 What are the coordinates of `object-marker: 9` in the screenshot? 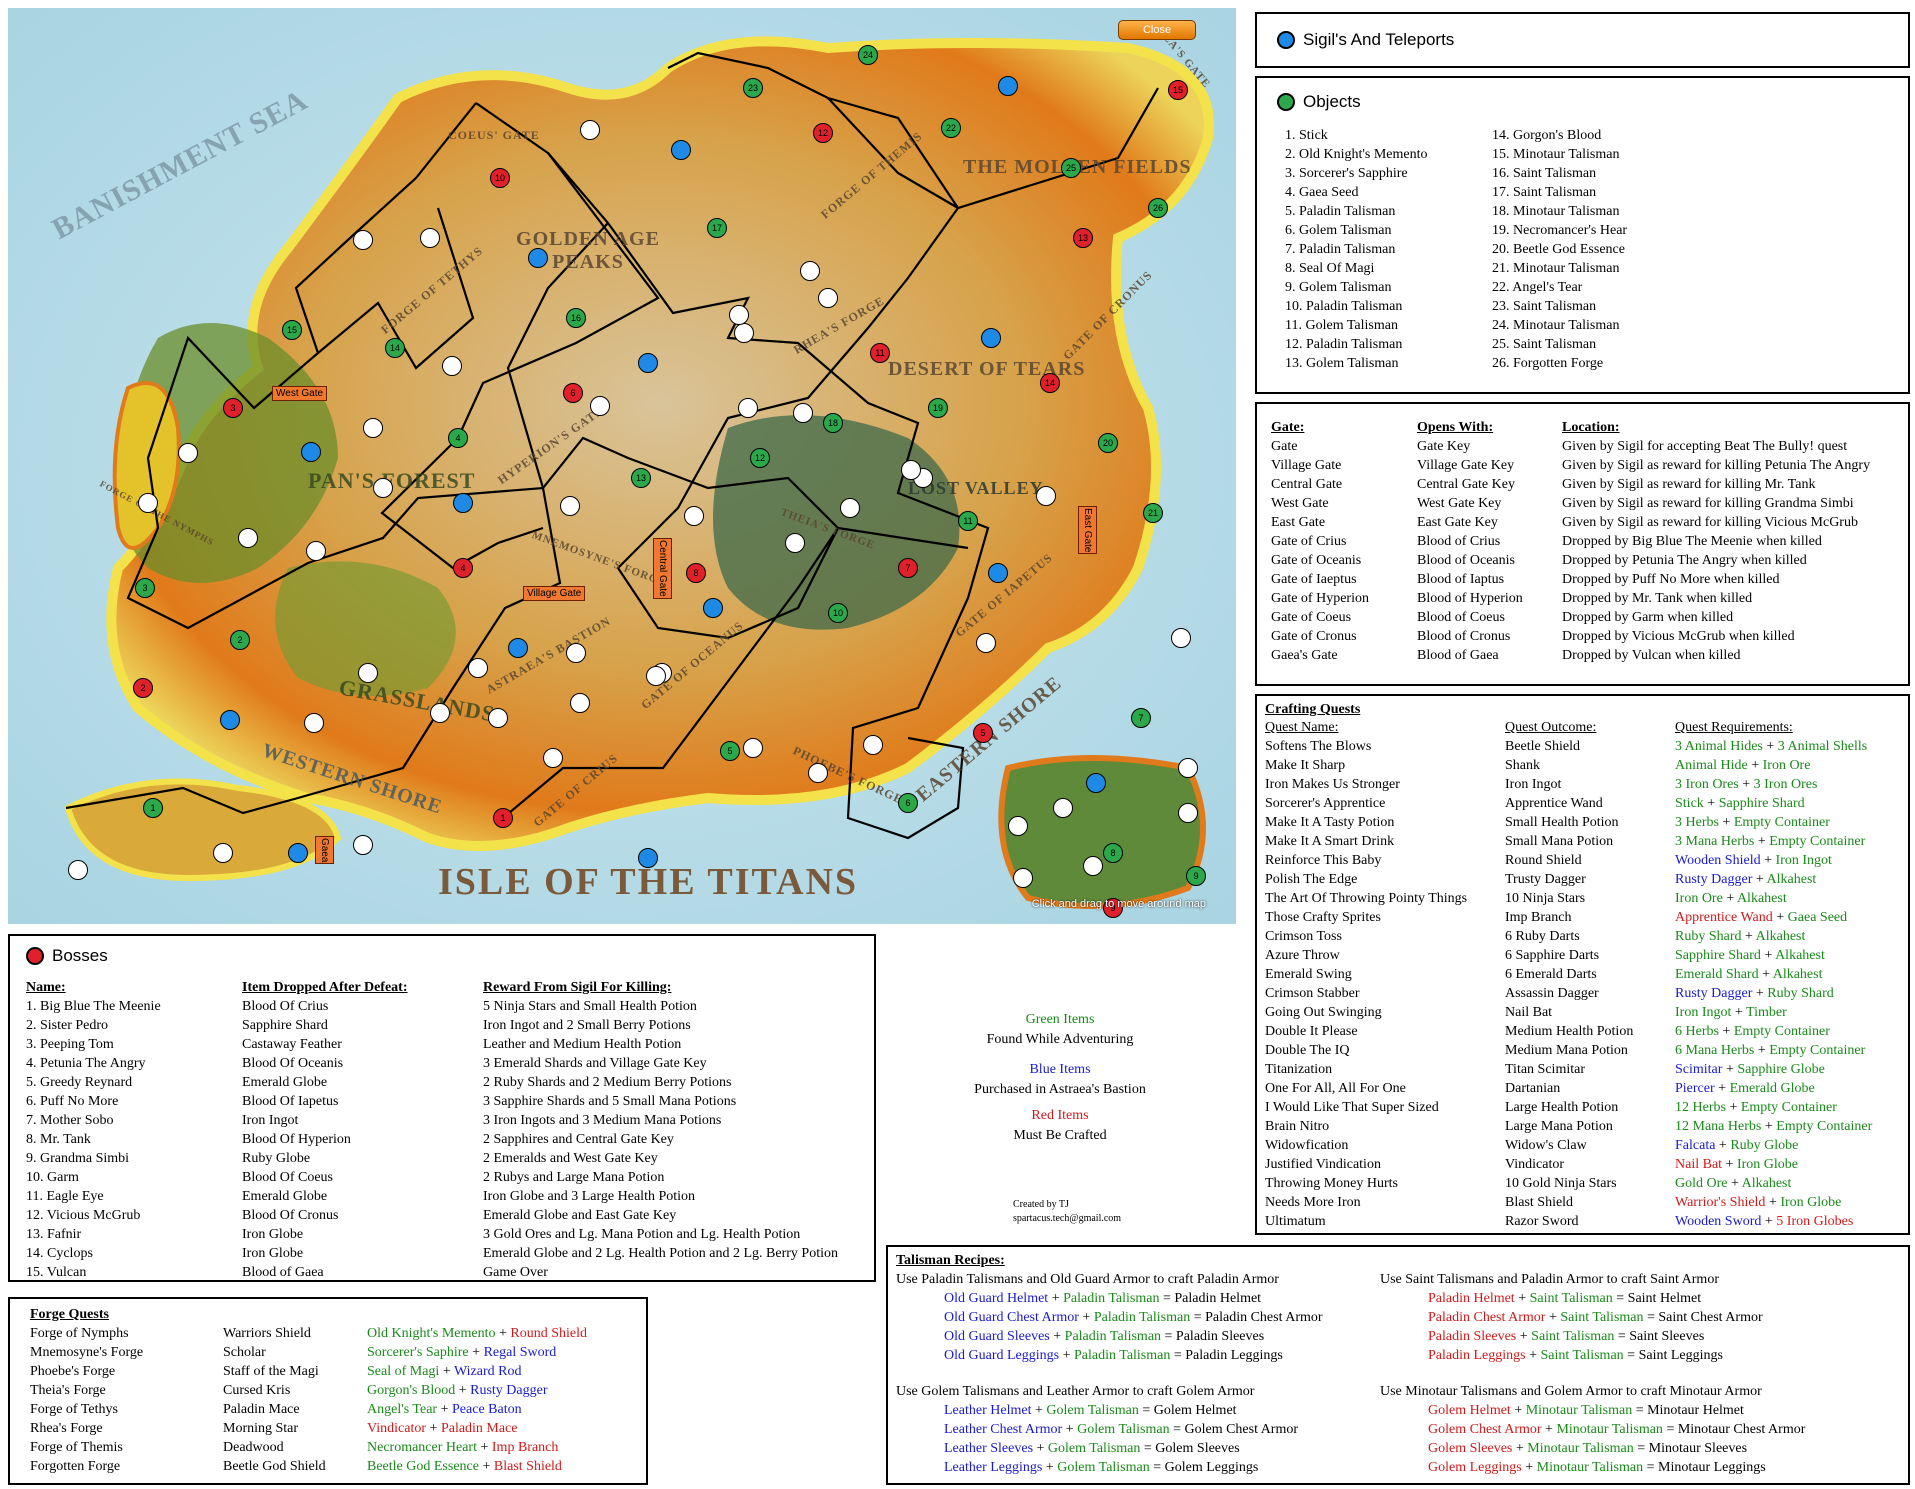 It's located at (1196, 876).